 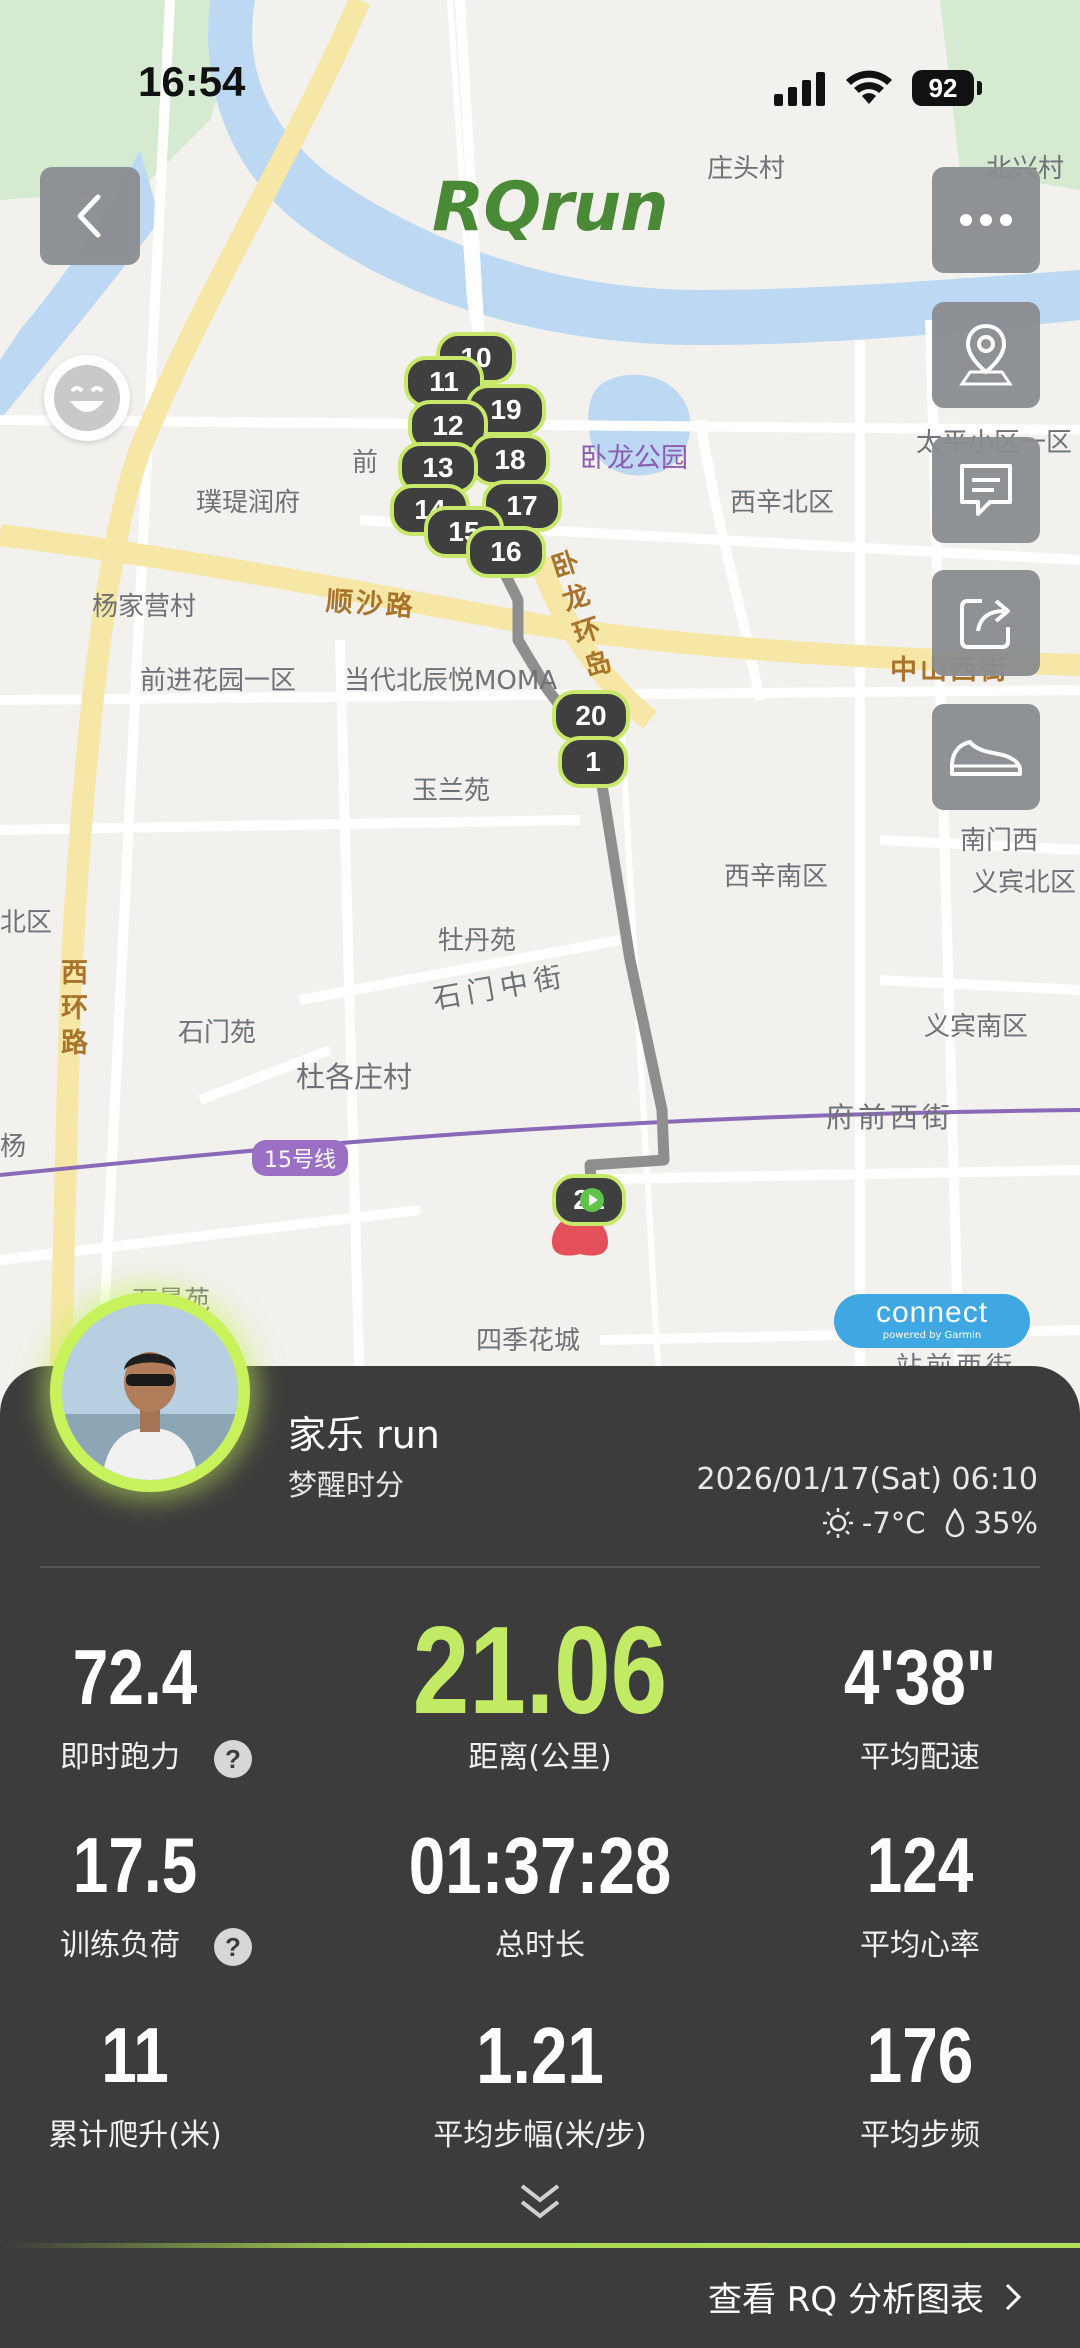 I want to click on brand-logo: RQrun, so click(x=550, y=207).